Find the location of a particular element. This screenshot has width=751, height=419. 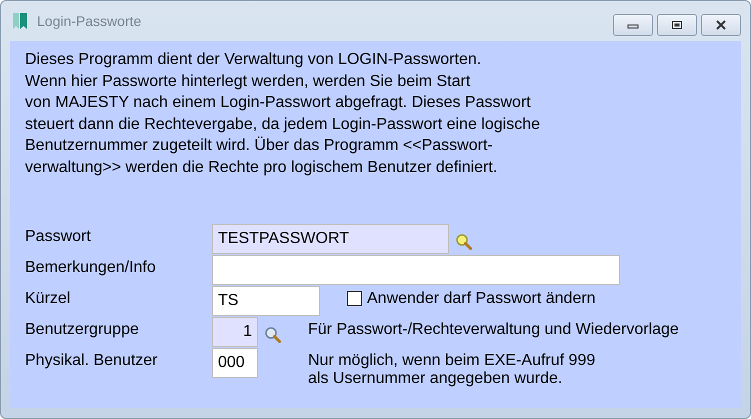

close-icon is located at coordinates (721, 25).